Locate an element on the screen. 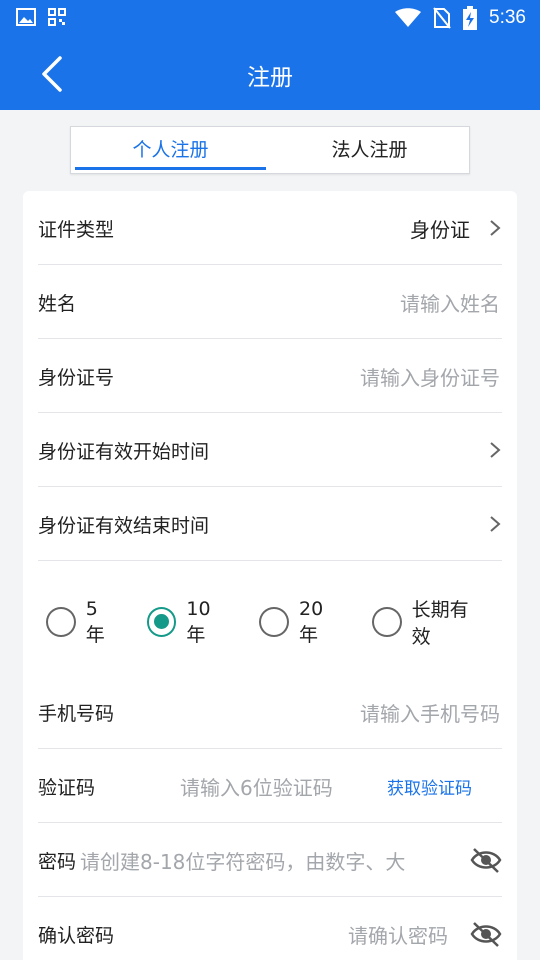  code-input: 请输入6位验证码 is located at coordinates (256, 786).